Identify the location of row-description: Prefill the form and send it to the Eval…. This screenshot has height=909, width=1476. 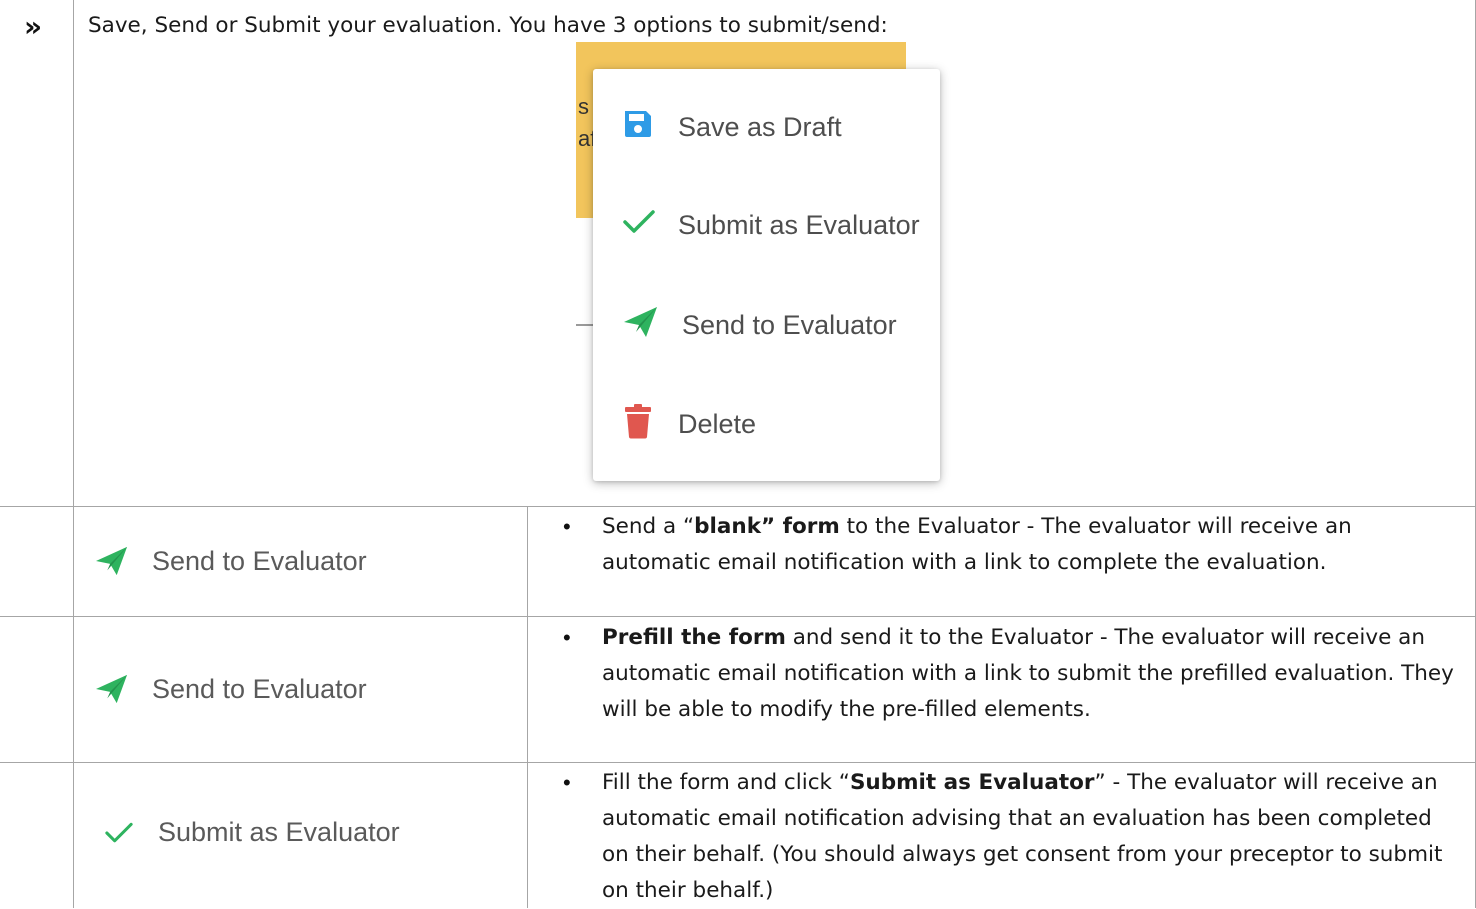
(1032, 674).